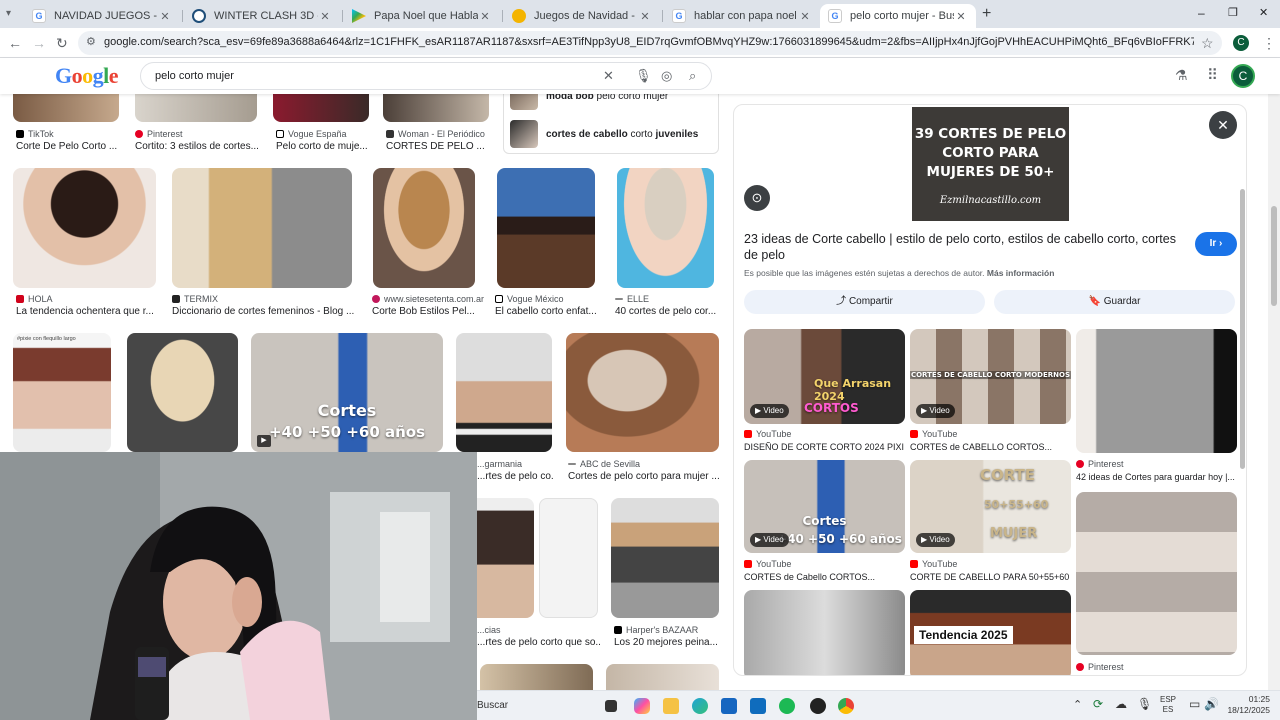  What do you see at coordinates (35, 134) in the screenshot?
I see `result-source: TikTok` at bounding box center [35, 134].